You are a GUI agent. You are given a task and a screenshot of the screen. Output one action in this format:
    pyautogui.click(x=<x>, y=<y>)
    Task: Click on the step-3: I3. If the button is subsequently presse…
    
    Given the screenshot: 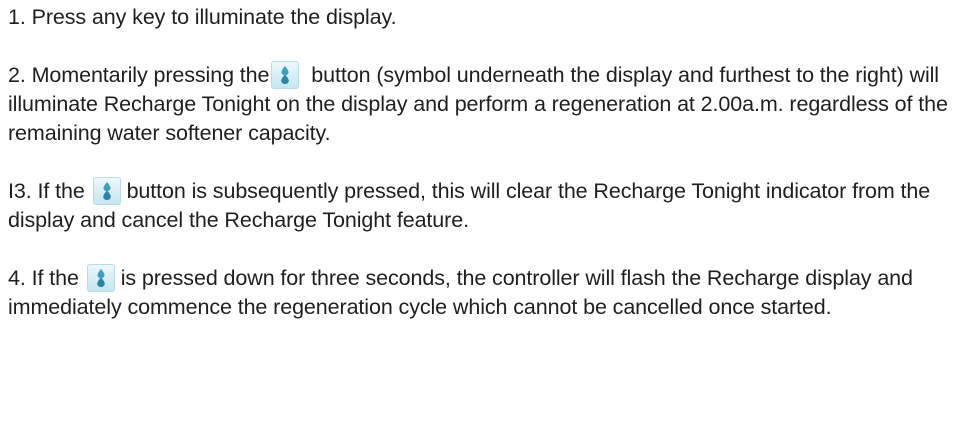 What is the action you would take?
    pyautogui.click(x=487, y=206)
    